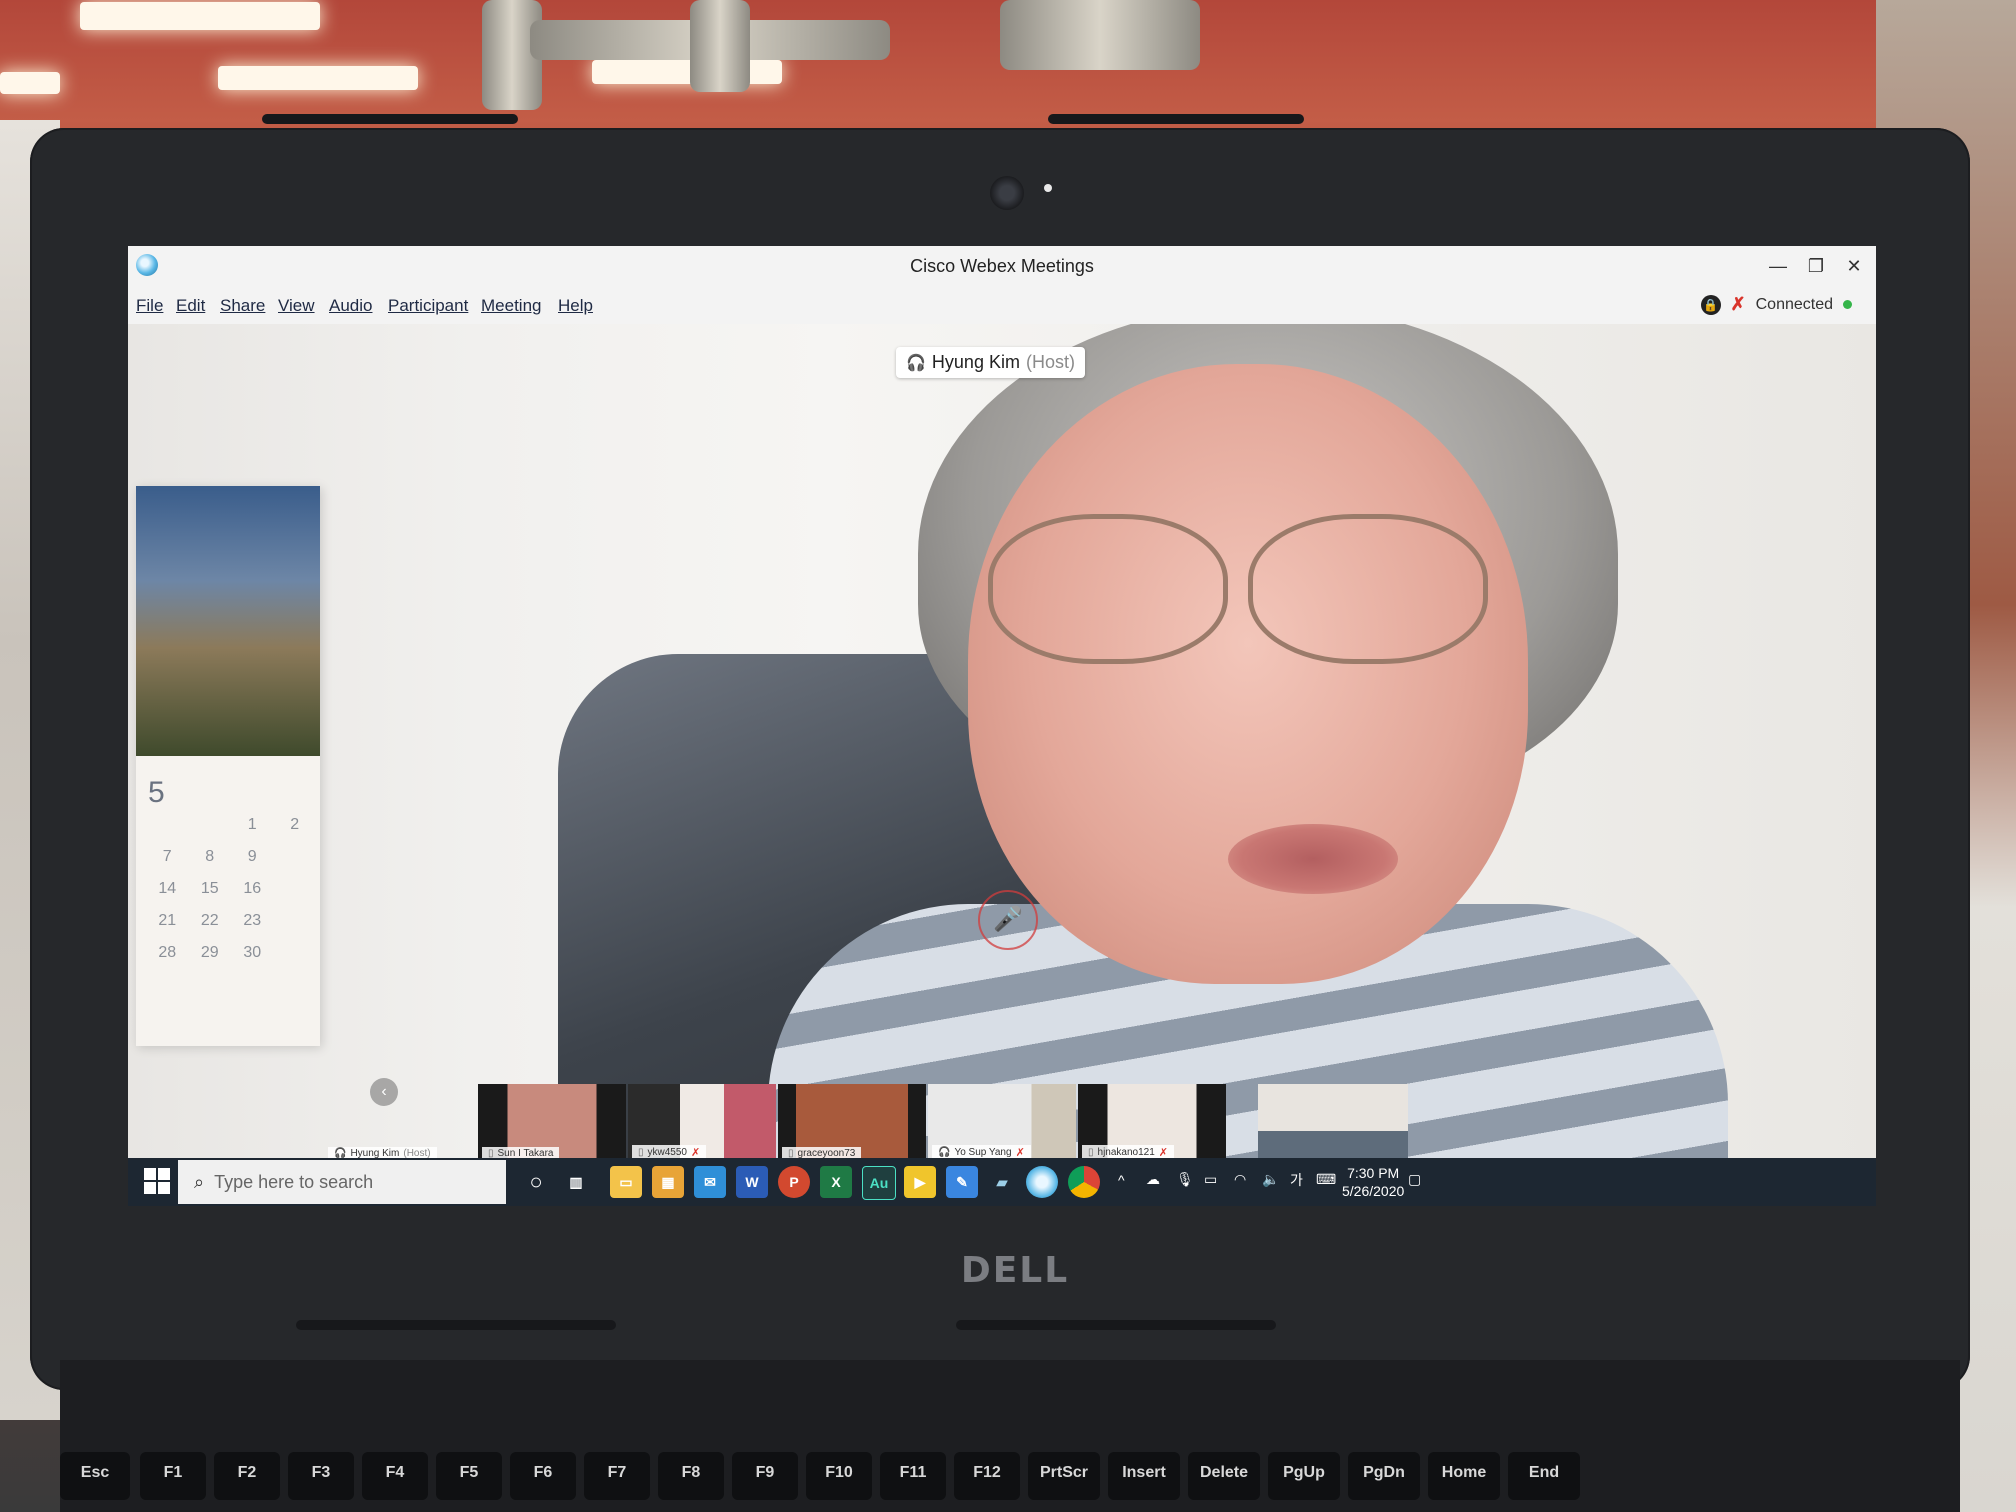 The height and width of the screenshot is (1512, 2016). What do you see at coordinates (1210, 1179) in the screenshot?
I see `battery-icon: ▭` at bounding box center [1210, 1179].